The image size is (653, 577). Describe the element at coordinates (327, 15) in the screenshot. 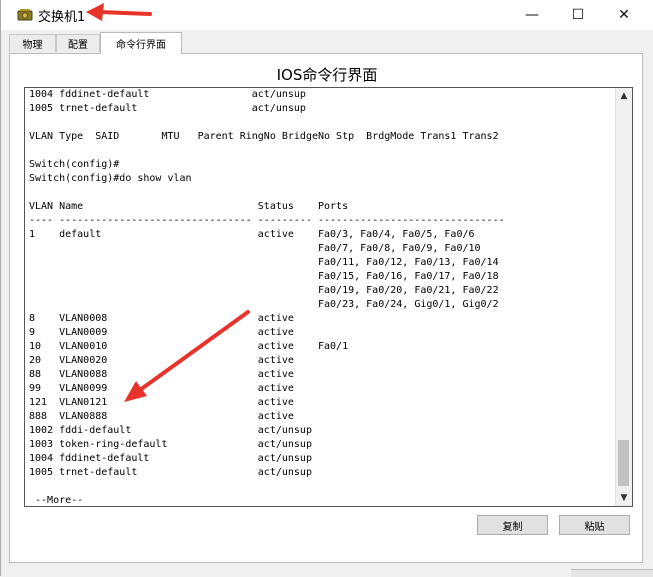

I see `title-bar: 交换机1 — ☐ ✕` at that location.